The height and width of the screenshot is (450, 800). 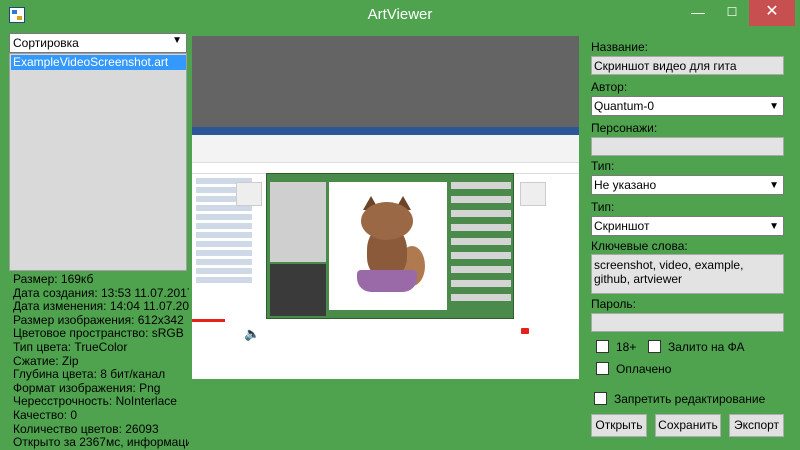 What do you see at coordinates (98, 333) in the screenshot?
I see `info-colorspace: Цветовое пространство: sRGB` at bounding box center [98, 333].